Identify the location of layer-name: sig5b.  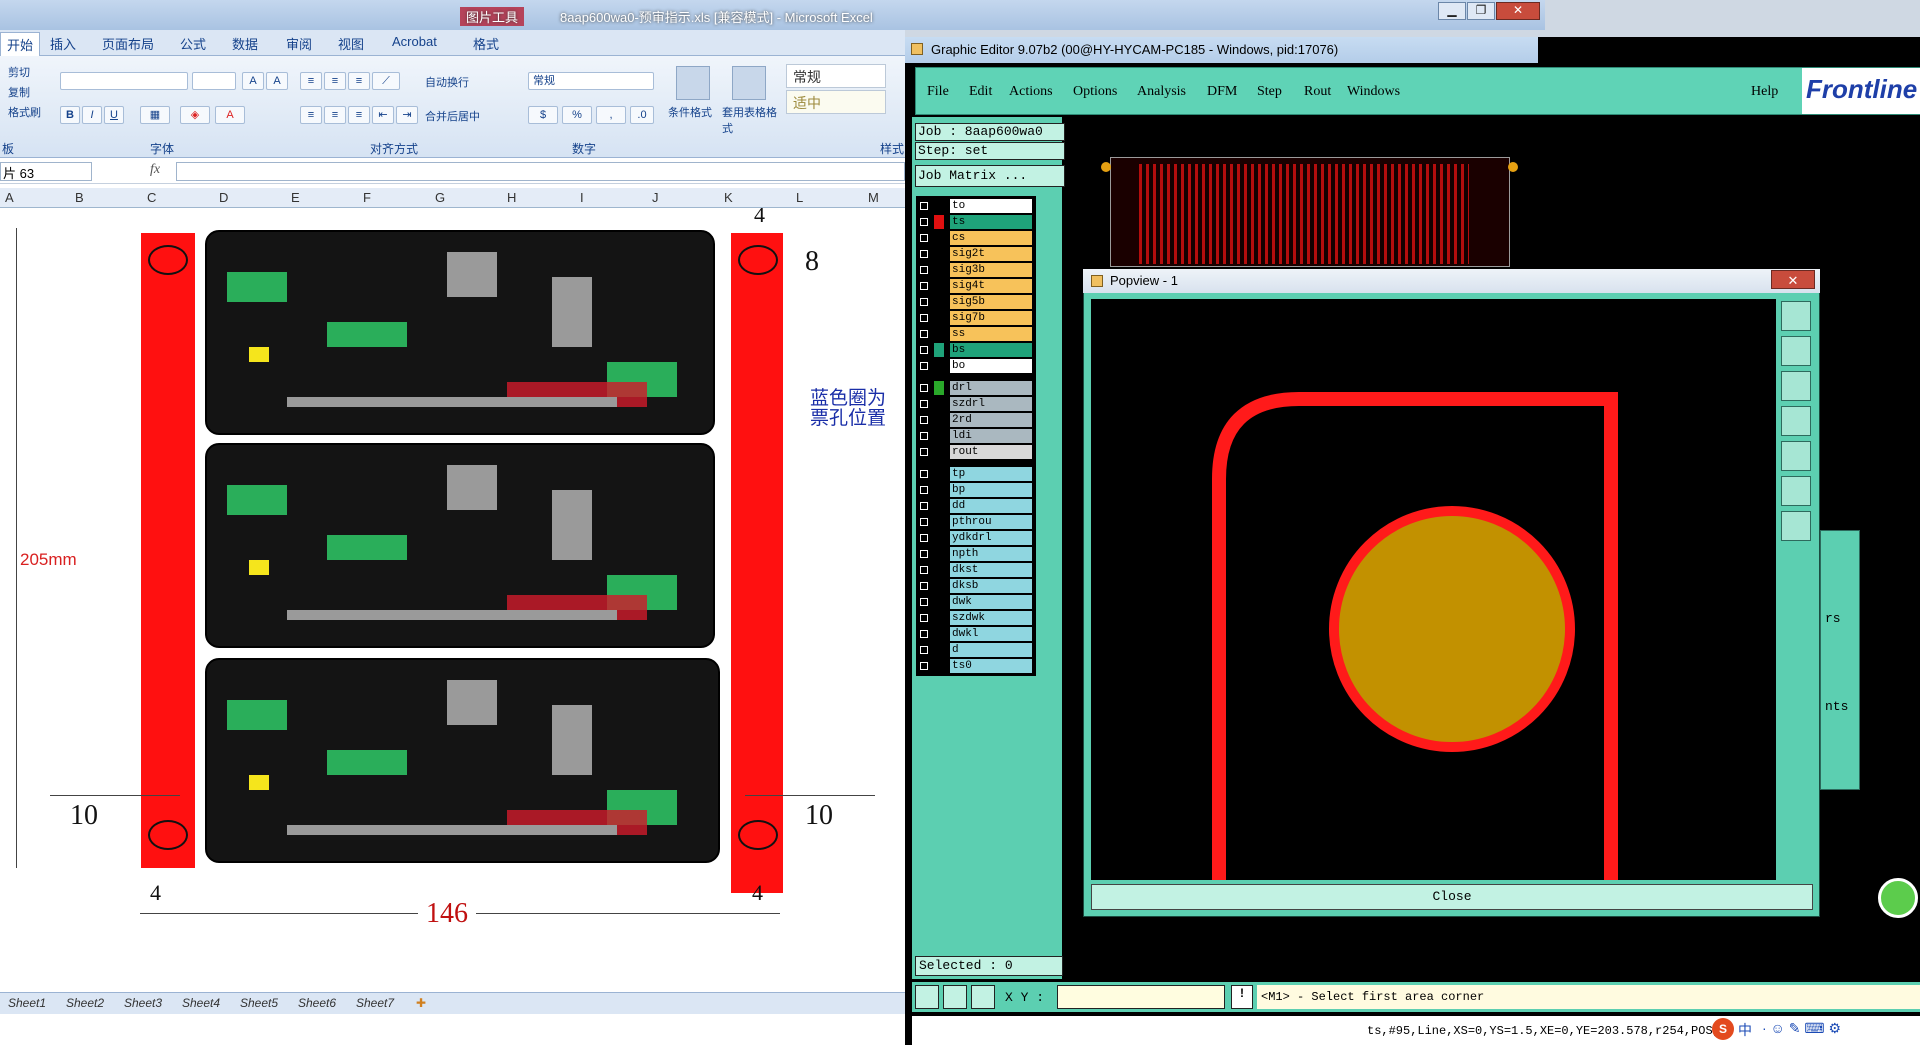
(991, 302).